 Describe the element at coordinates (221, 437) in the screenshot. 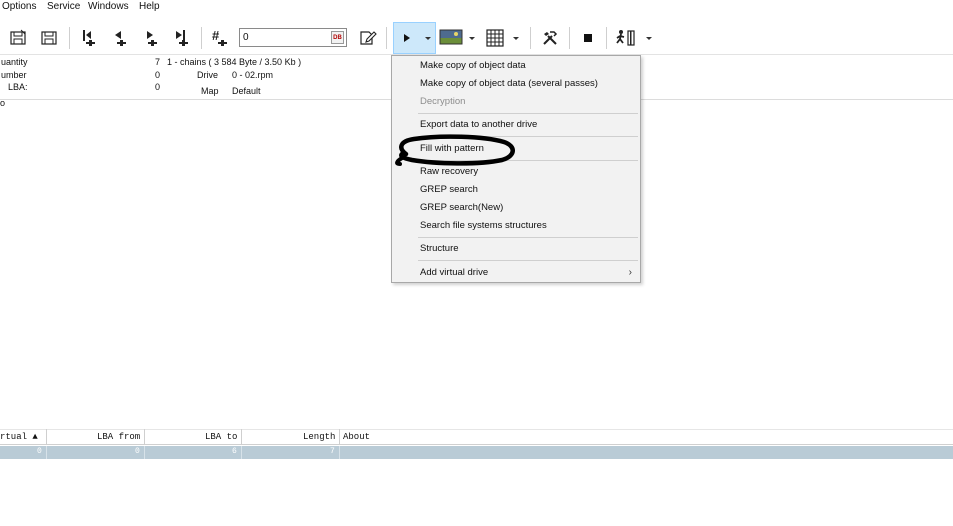

I see `col-header-lba-to: LBA to` at that location.